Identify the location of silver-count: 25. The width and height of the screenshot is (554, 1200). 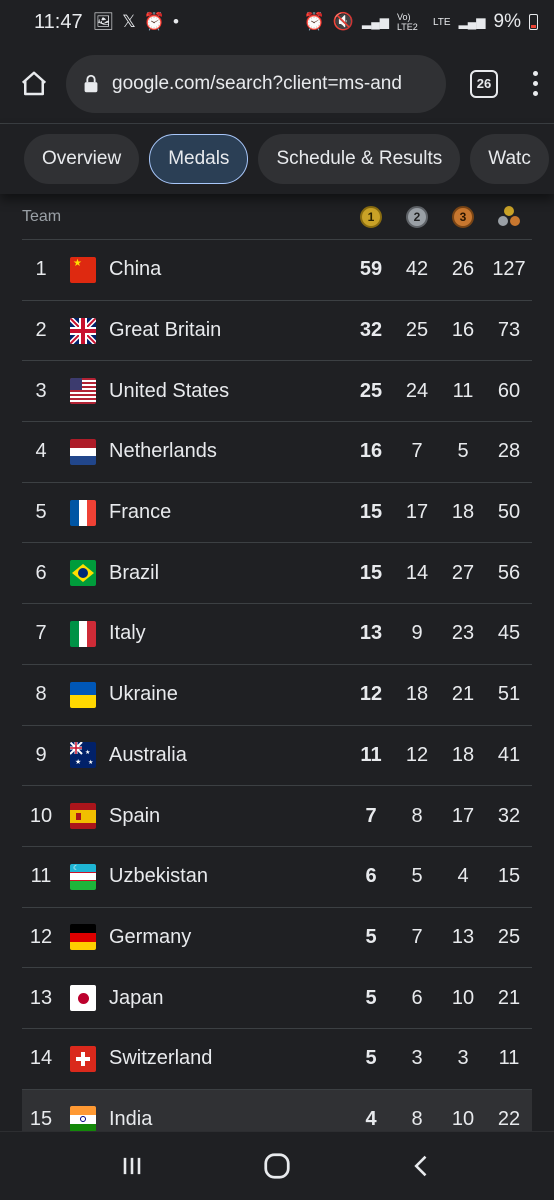
(417, 330).